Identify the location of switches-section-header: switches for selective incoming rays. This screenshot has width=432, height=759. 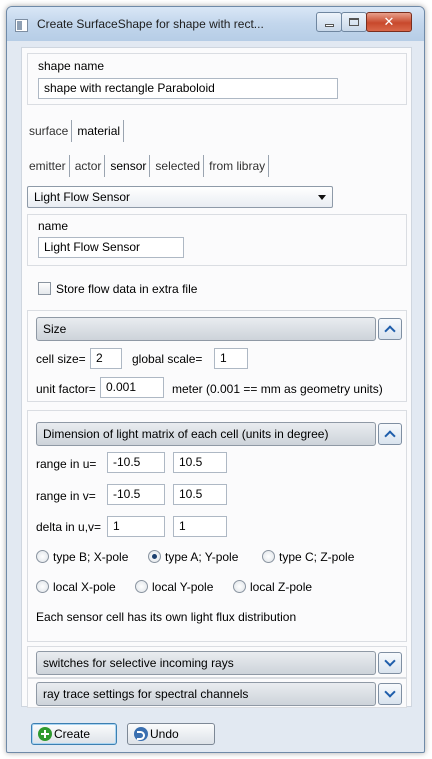
(206, 663).